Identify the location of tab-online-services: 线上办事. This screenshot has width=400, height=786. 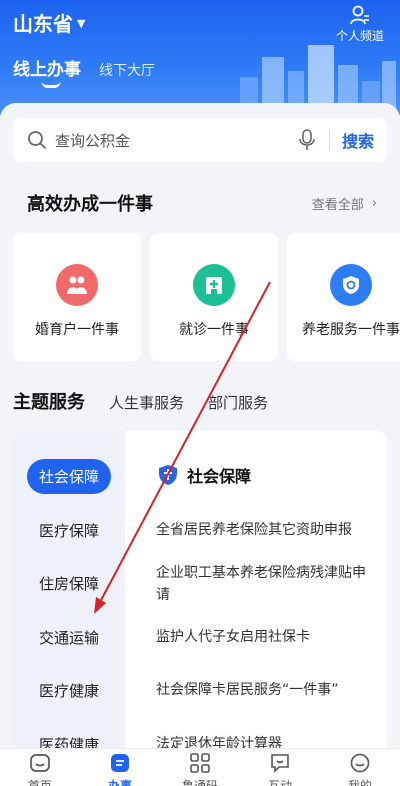
(47, 71).